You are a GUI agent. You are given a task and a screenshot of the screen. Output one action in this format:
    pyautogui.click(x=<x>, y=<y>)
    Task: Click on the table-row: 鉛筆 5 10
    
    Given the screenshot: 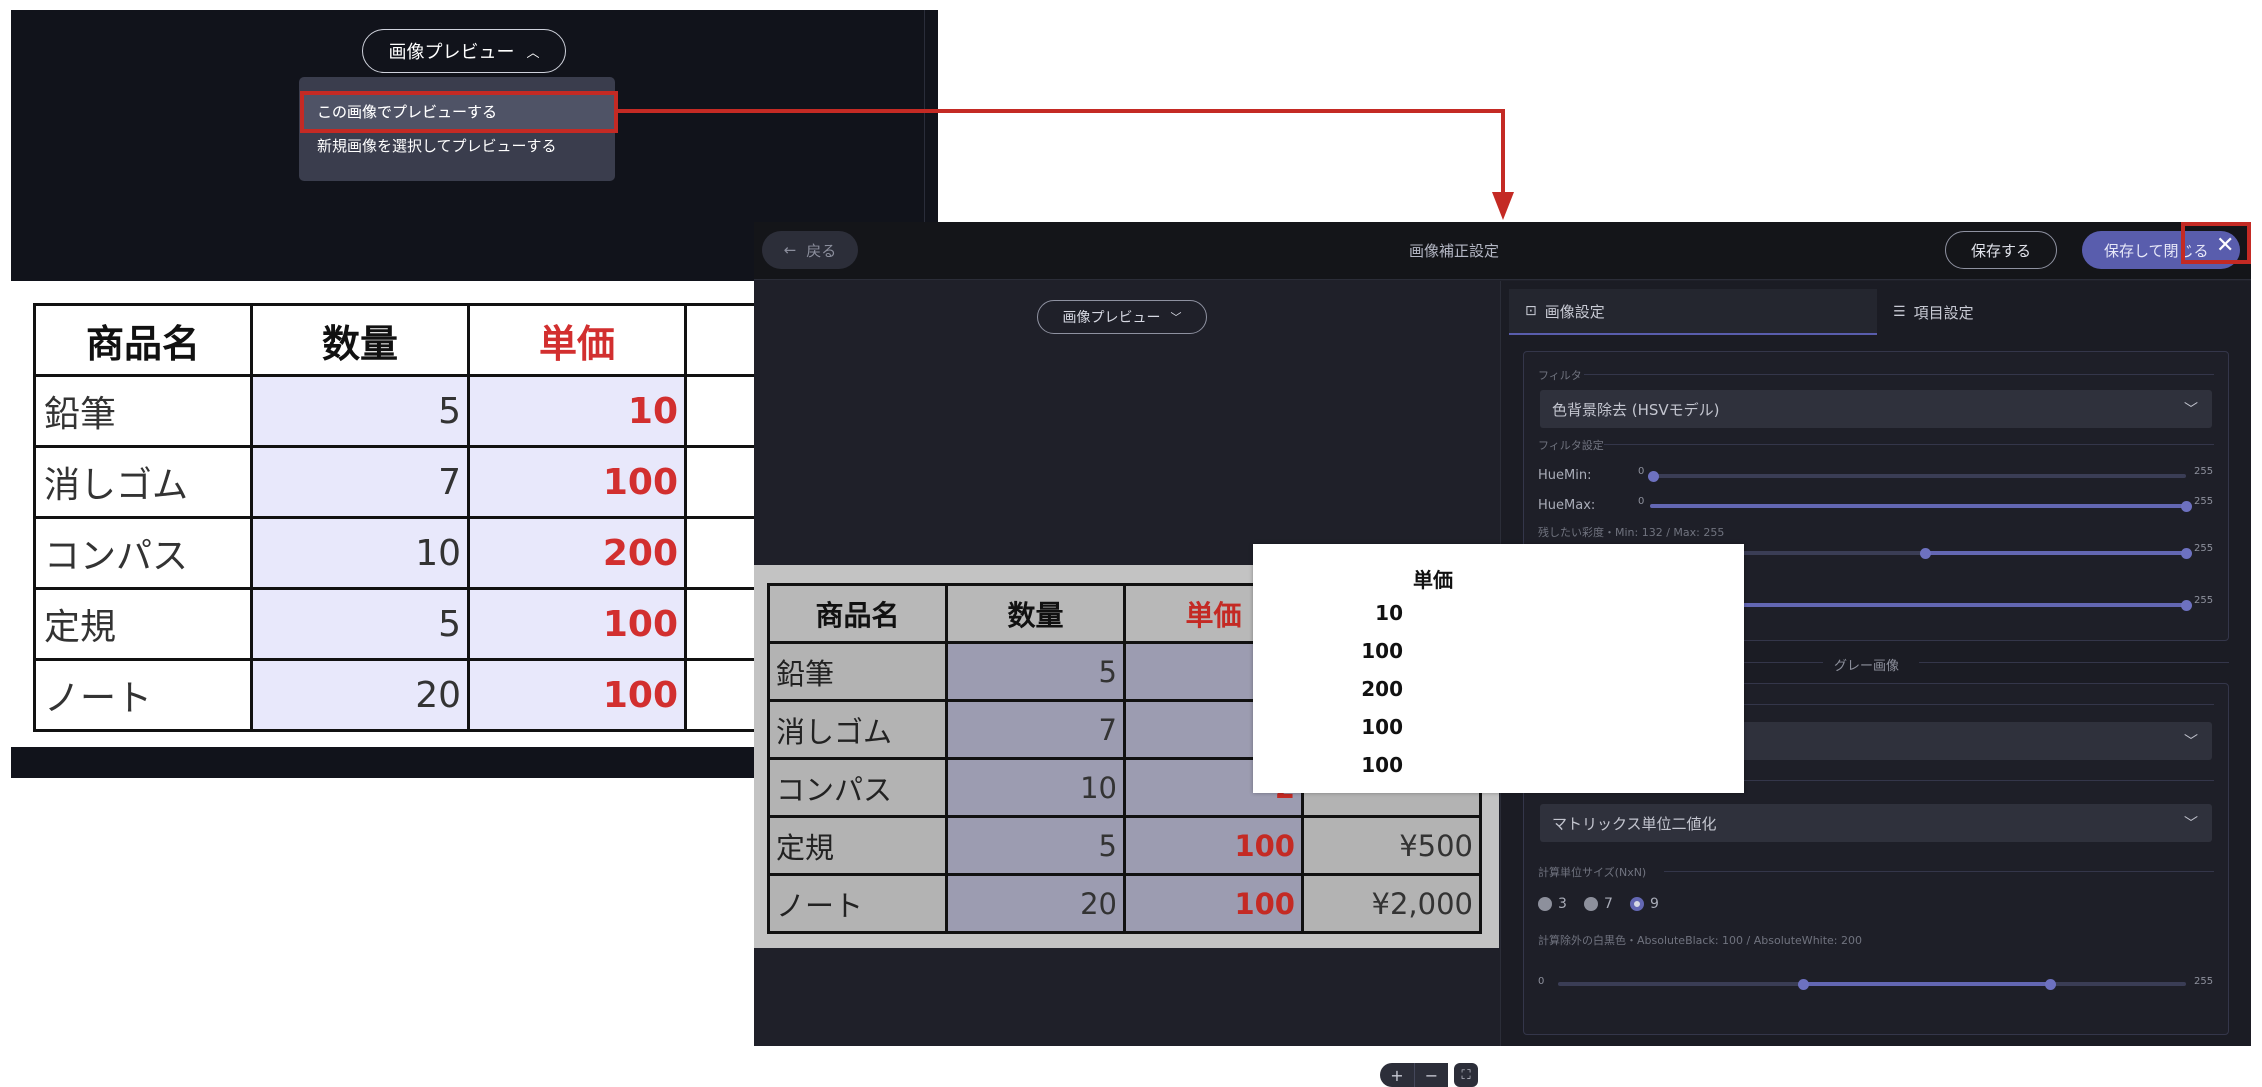 What is the action you would take?
    pyautogui.click(x=399, y=411)
    